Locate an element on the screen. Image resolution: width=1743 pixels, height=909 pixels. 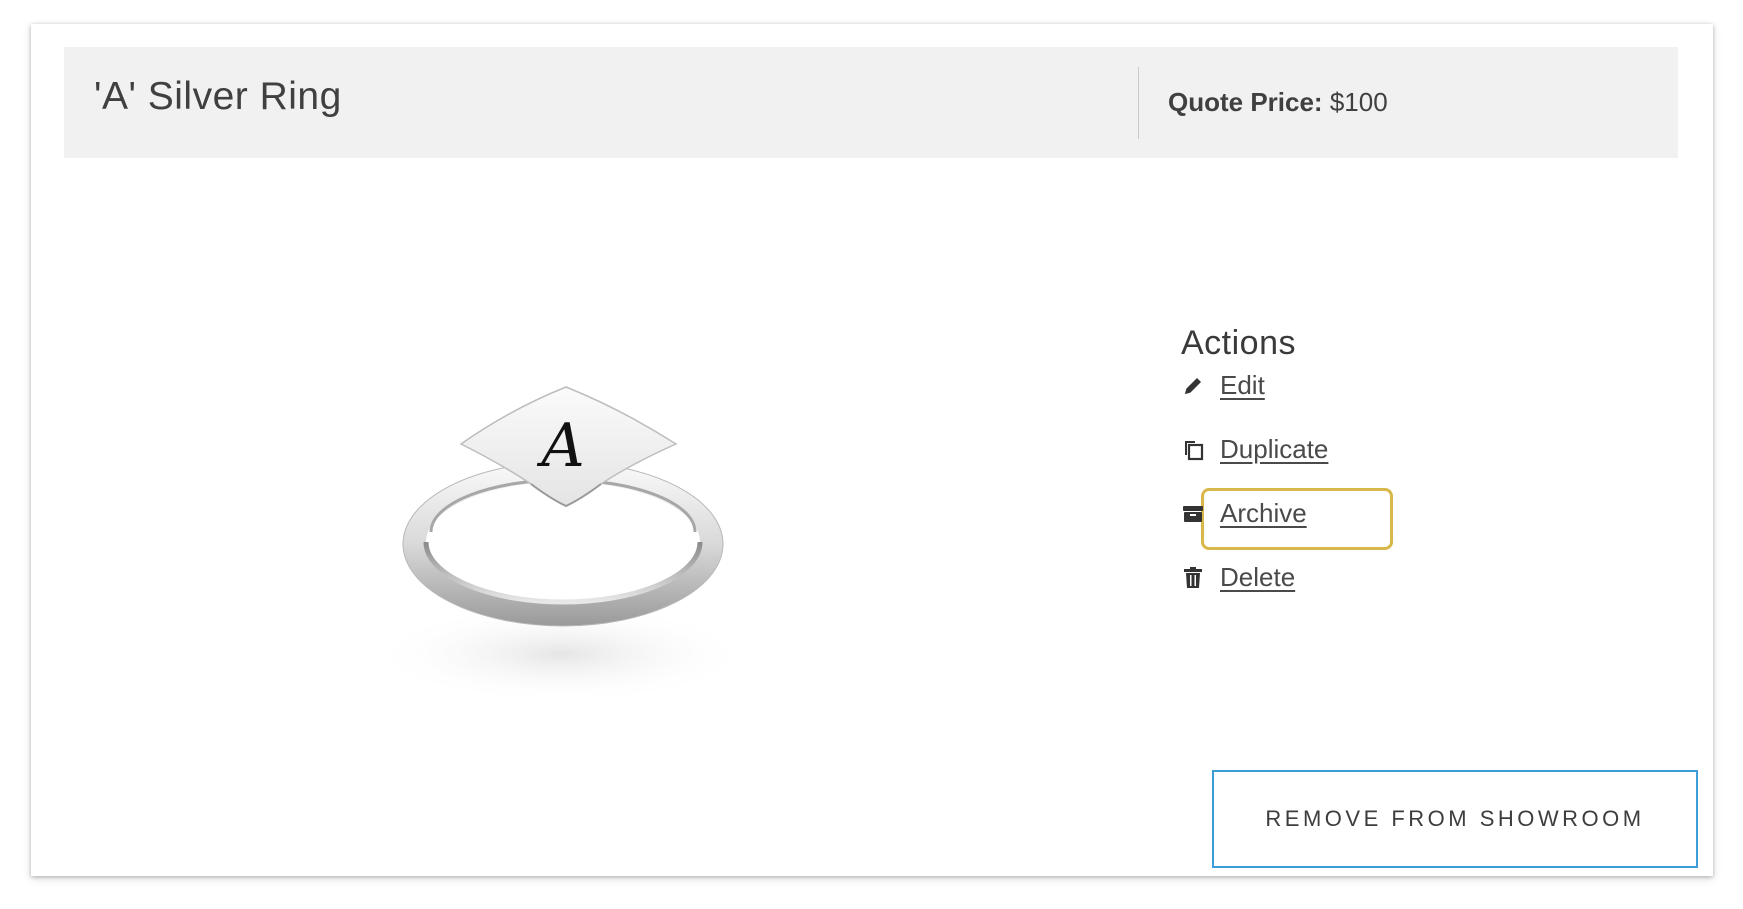
remove-from-showroom-button: REMOVE FROM SHOWROOM is located at coordinates (1455, 819).